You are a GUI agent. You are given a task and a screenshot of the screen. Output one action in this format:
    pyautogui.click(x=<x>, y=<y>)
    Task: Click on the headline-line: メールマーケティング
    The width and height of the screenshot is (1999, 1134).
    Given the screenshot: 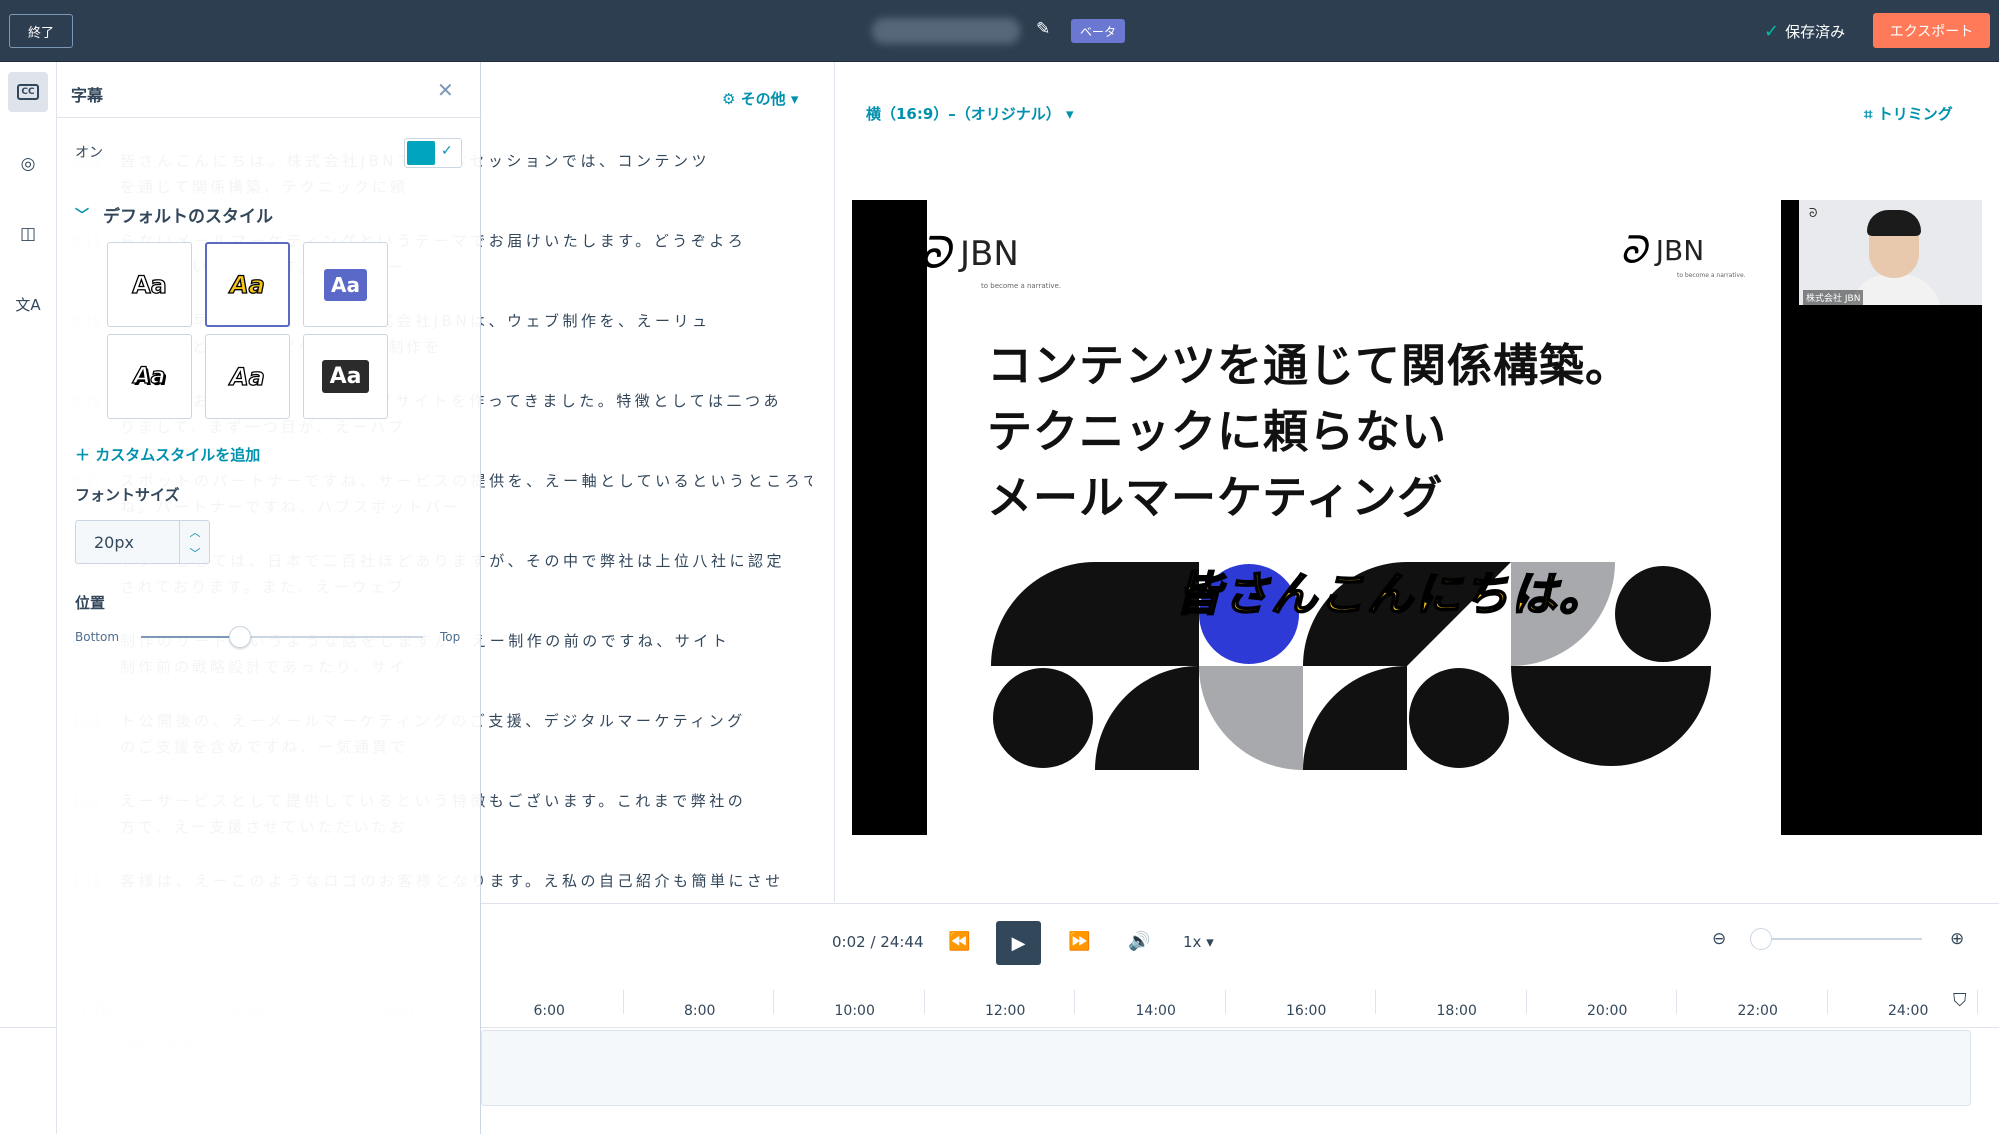 What is the action you would take?
    pyautogui.click(x=1215, y=497)
    